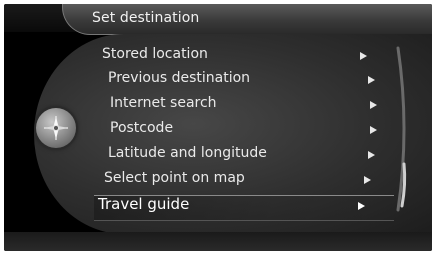 This screenshot has height=255, width=436. I want to click on menu-item-stored-location: Stored location, so click(155, 54).